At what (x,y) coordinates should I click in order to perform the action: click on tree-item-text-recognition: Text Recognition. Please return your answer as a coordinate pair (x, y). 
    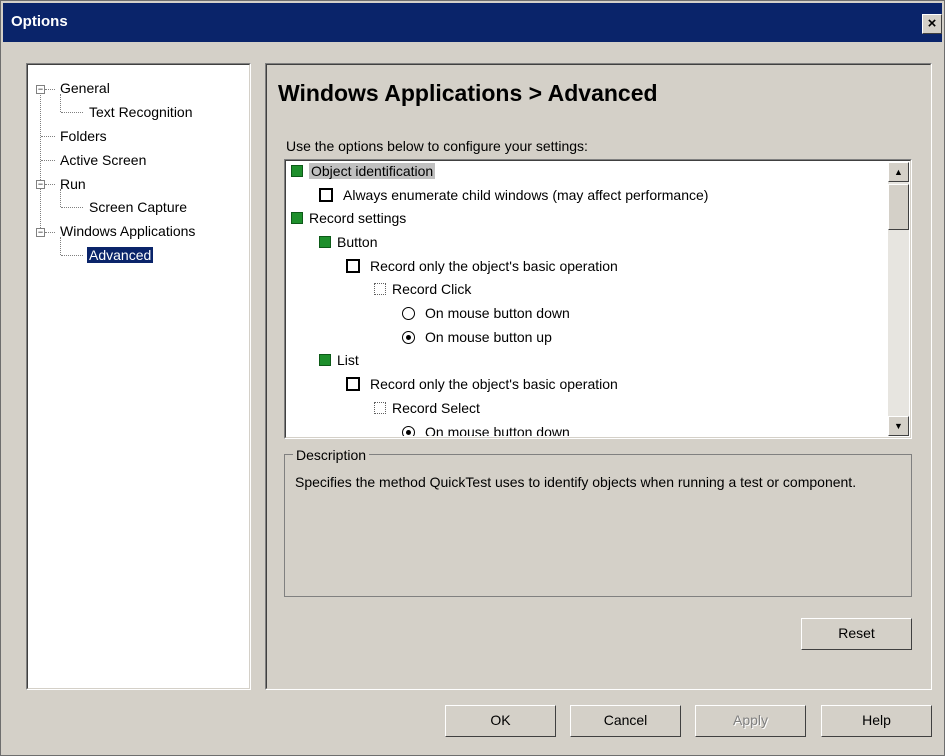
    Looking at the image, I should click on (141, 112).